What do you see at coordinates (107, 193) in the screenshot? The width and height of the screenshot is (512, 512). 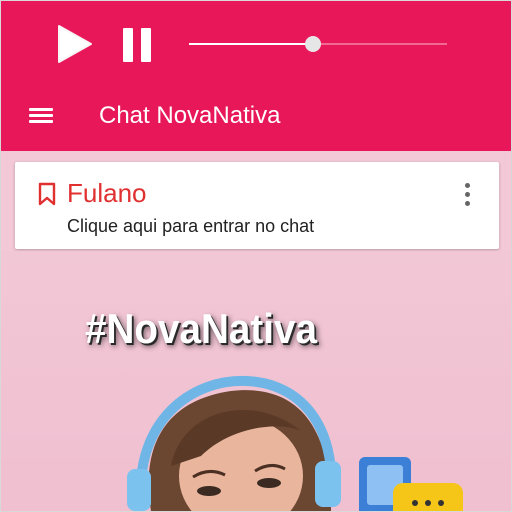 I see `chat-room-name: Fulano` at bounding box center [107, 193].